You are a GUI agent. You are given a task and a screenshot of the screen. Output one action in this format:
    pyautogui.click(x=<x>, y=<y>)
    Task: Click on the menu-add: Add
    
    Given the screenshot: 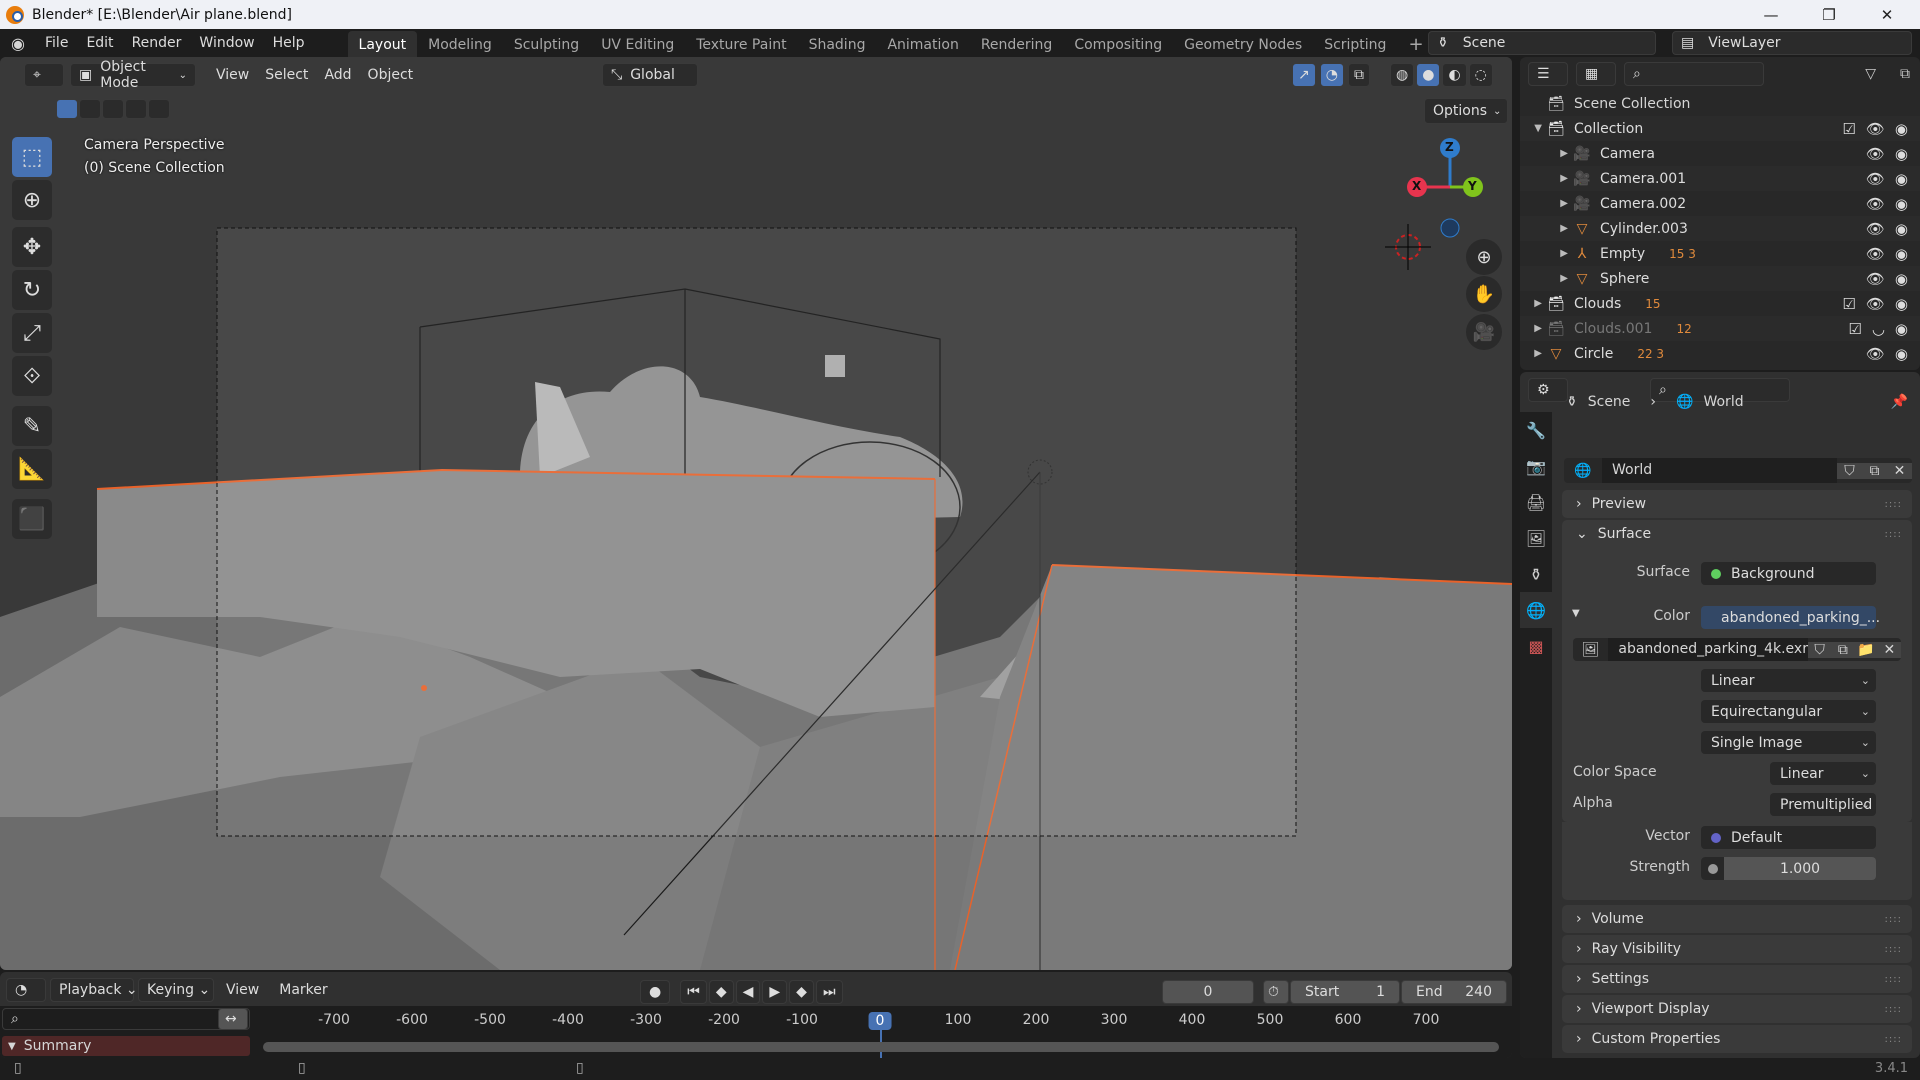 What is the action you would take?
    pyautogui.click(x=337, y=75)
    